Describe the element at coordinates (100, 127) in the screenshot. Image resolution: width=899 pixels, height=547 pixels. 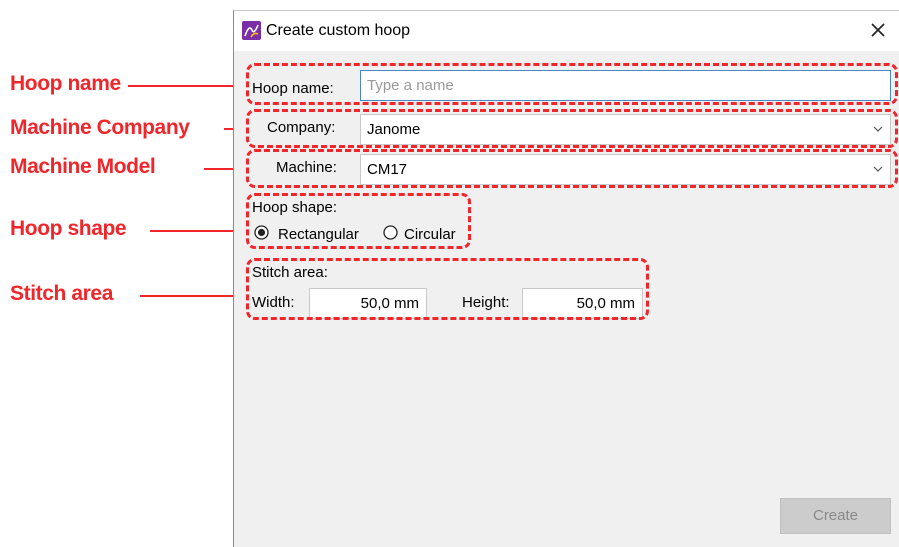
I see `annotation-machine-company: Machine Company` at that location.